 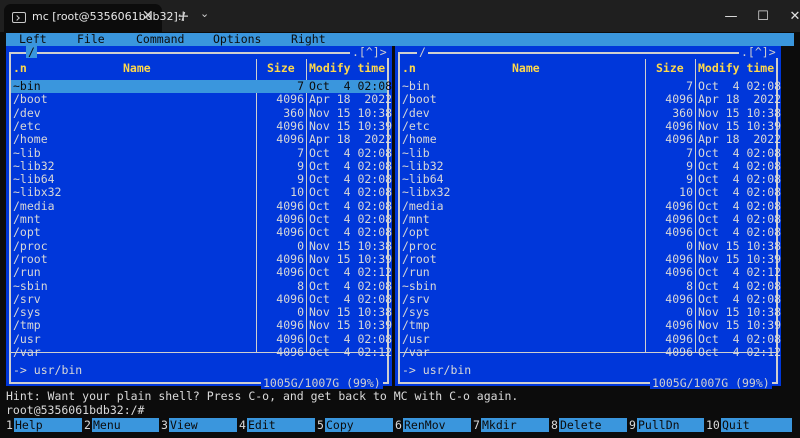 What do you see at coordinates (27, 219) in the screenshot?
I see `file-name: /mnt` at bounding box center [27, 219].